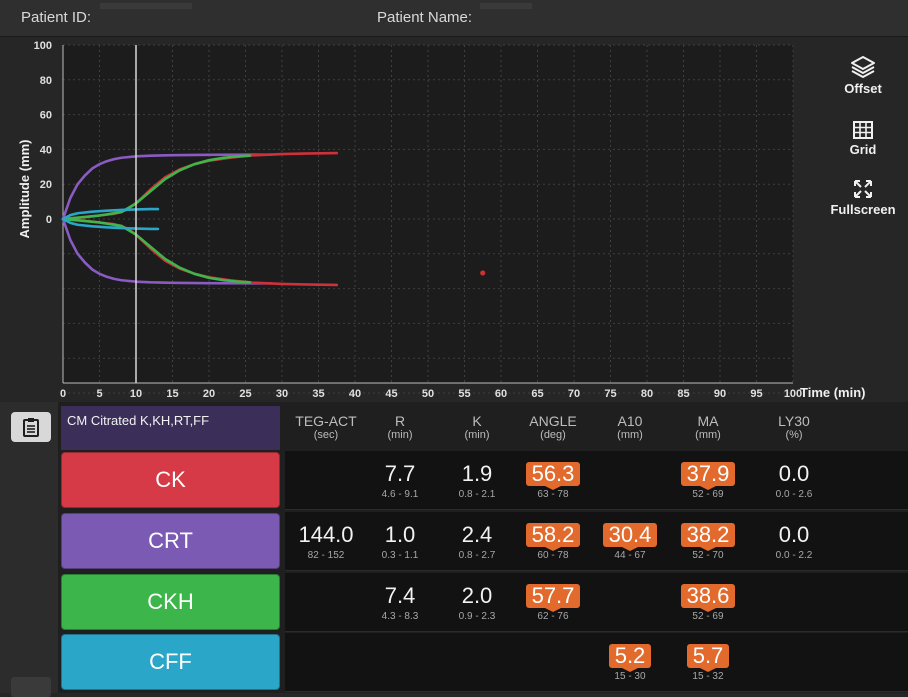  Describe the element at coordinates (454, 18) in the screenshot. I see `patient-header: Patient ID: Patient Name:` at that location.